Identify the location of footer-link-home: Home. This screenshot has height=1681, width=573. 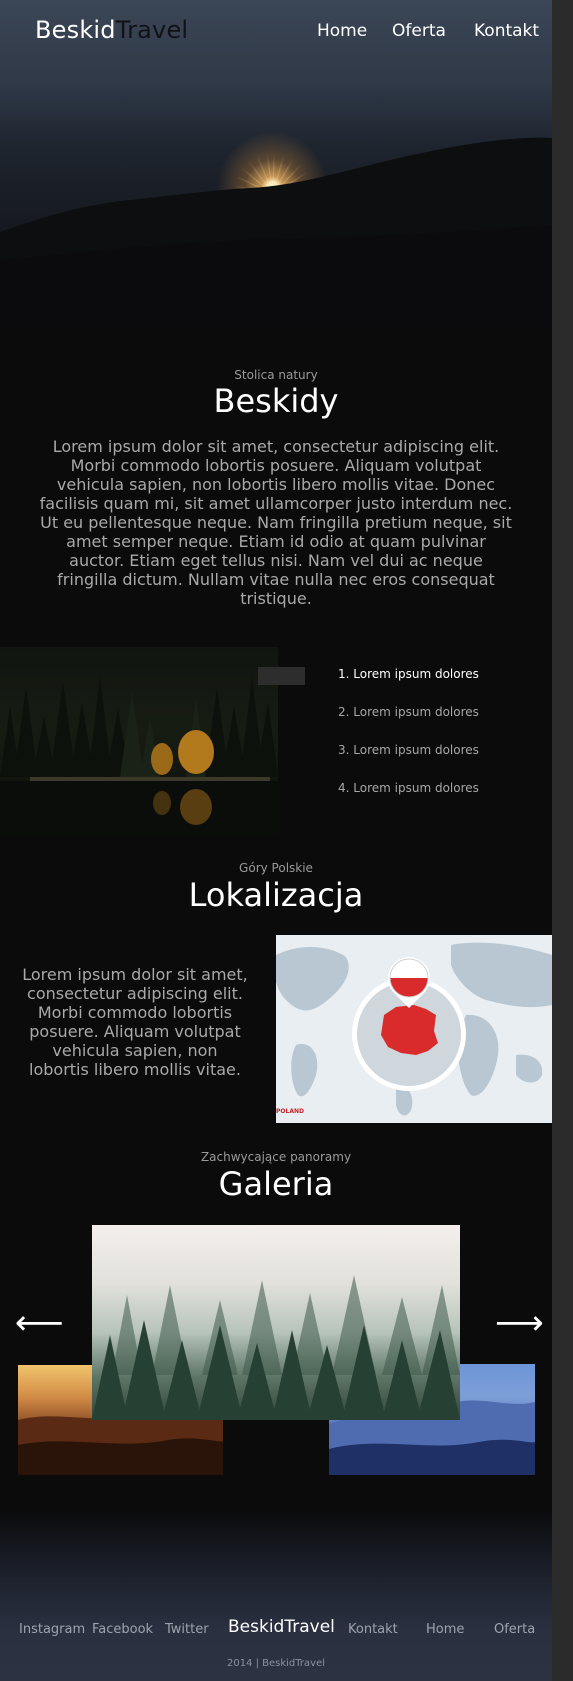
(445, 1629).